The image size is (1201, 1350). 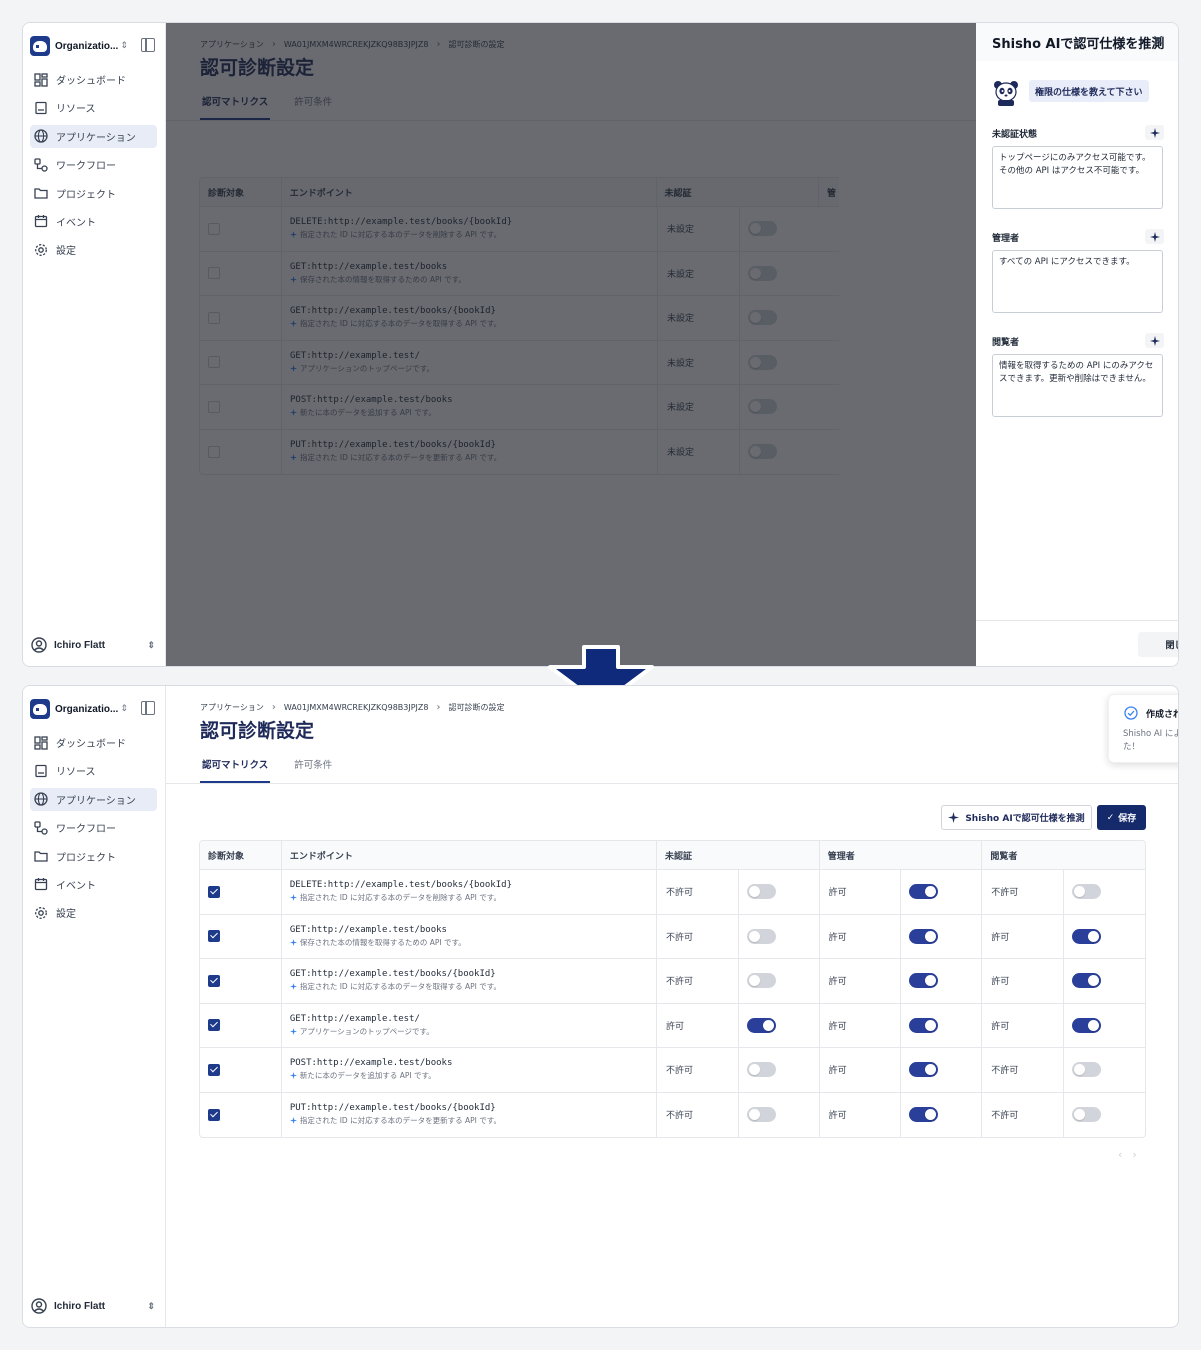 I want to click on dashboard-icon, so click(x=41, y=742).